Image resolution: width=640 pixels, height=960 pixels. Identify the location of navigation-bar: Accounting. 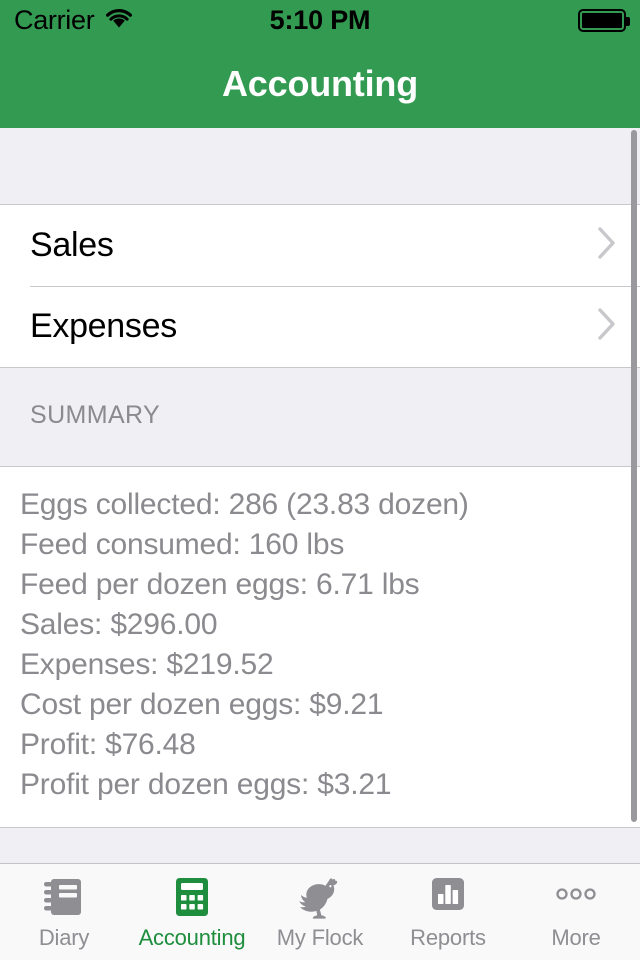
(320, 84).